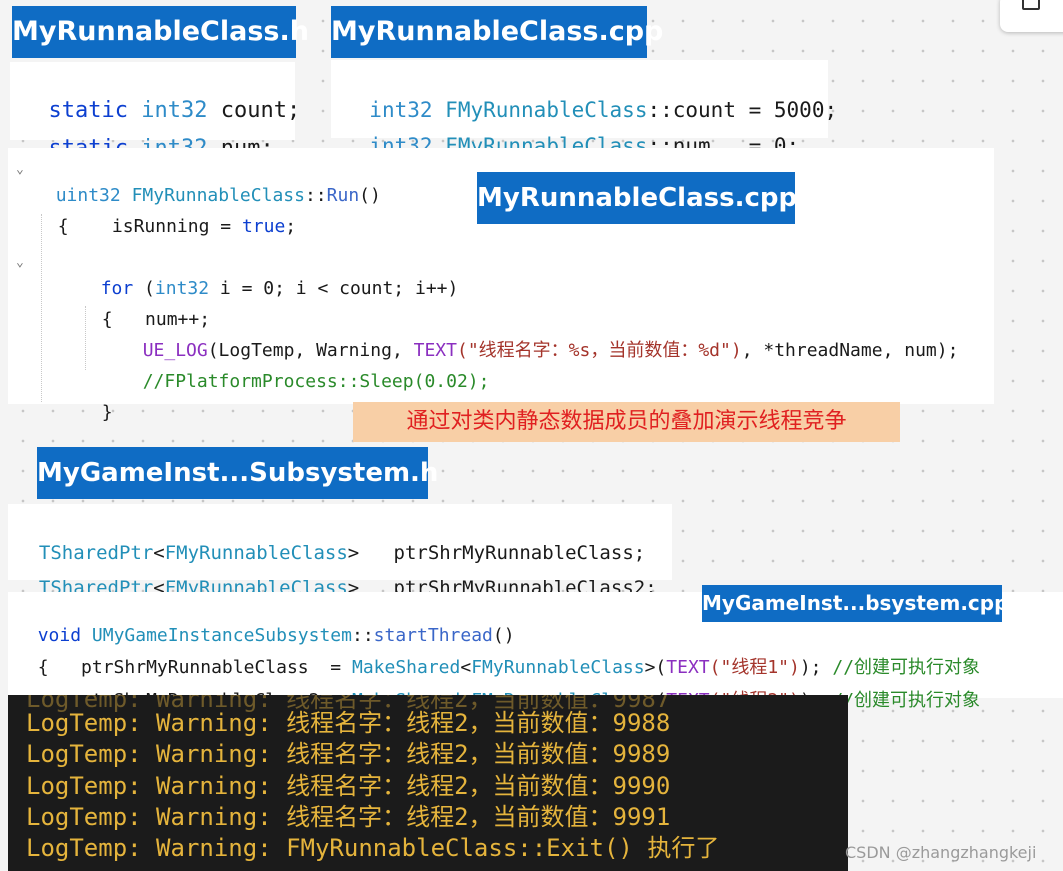  I want to click on code-punct: ;, so click(291, 226).